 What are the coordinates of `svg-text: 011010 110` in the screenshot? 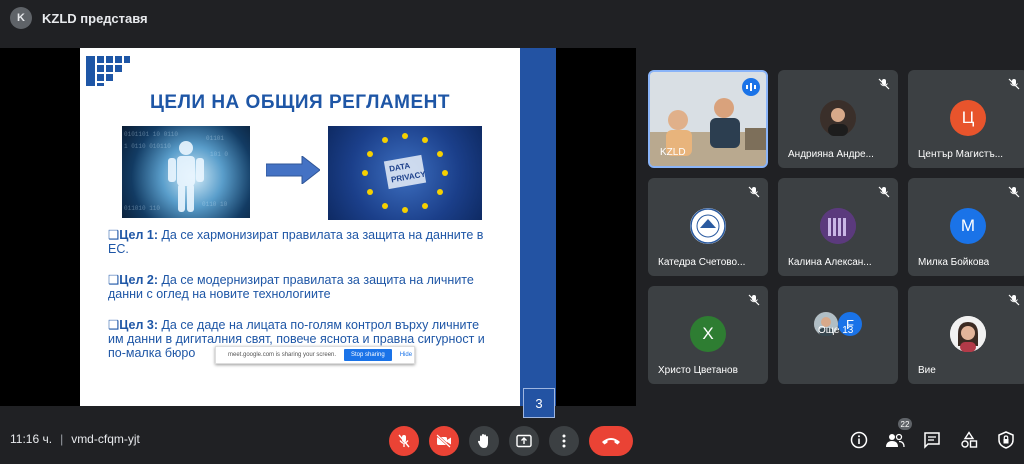 It's located at (142, 208).